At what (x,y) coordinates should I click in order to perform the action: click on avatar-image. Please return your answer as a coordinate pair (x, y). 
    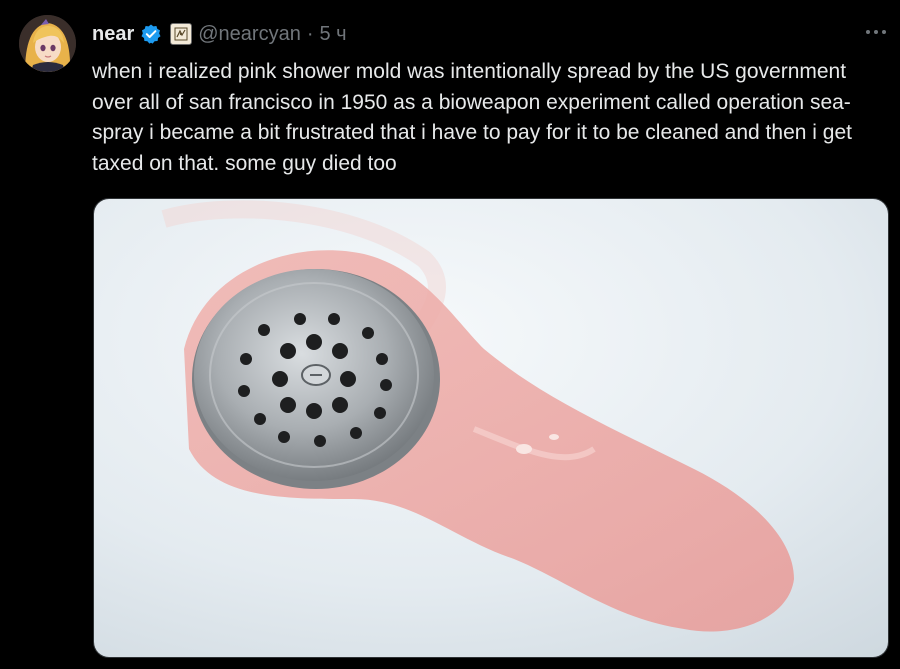
    Looking at the image, I should click on (47, 43).